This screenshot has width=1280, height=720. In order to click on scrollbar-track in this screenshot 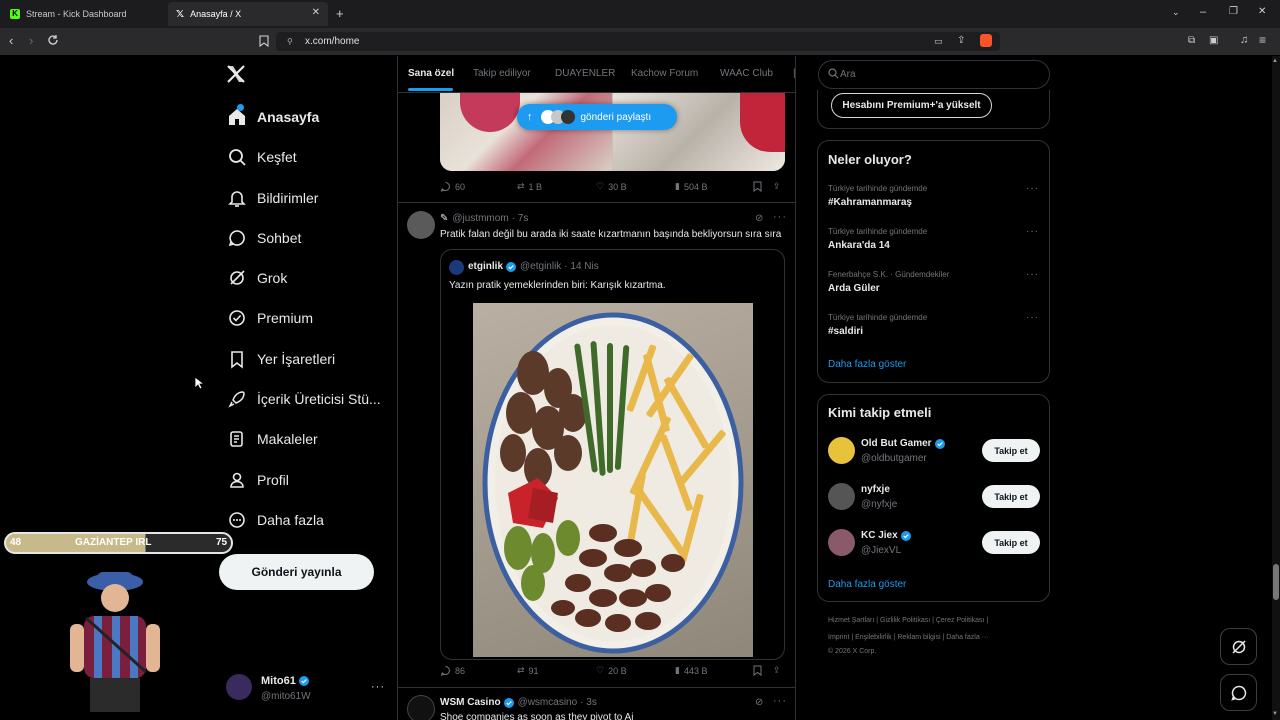, I will do `click(1276, 388)`.